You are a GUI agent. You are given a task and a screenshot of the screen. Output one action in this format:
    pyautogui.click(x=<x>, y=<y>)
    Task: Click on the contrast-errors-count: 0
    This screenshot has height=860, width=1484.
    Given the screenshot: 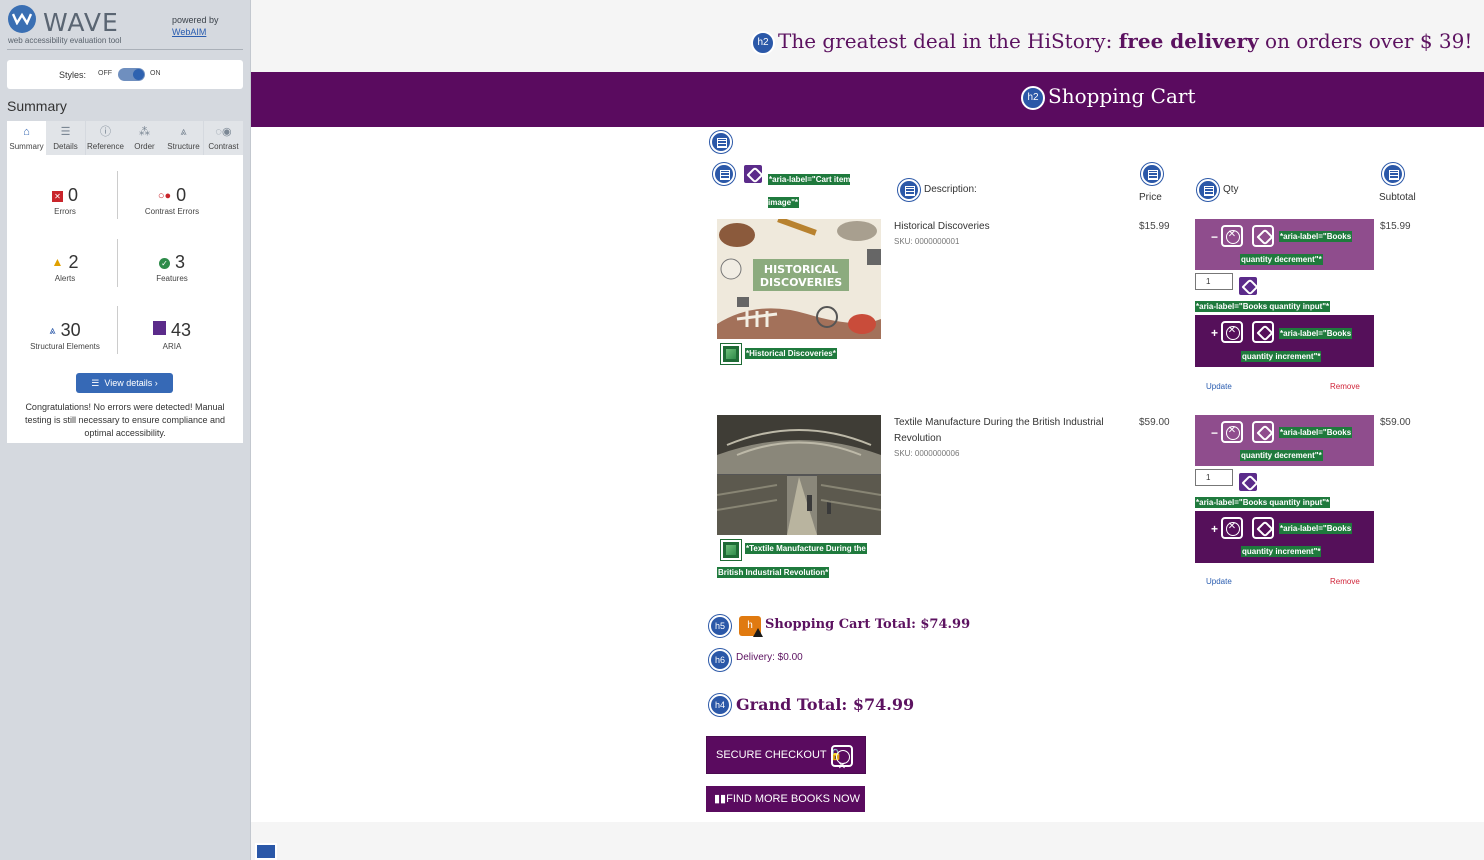 What is the action you would take?
    pyautogui.click(x=181, y=195)
    